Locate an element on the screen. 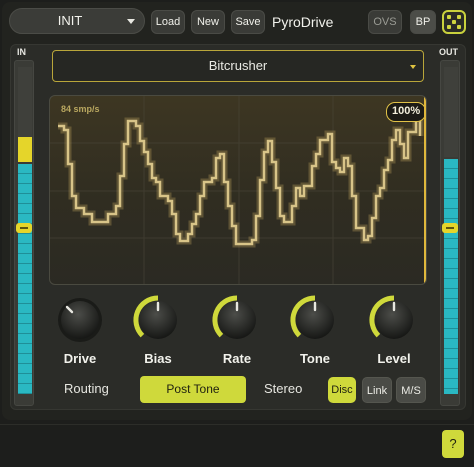 This screenshot has width=474, height=467. preset-selector: INIT is located at coordinates (77, 21).